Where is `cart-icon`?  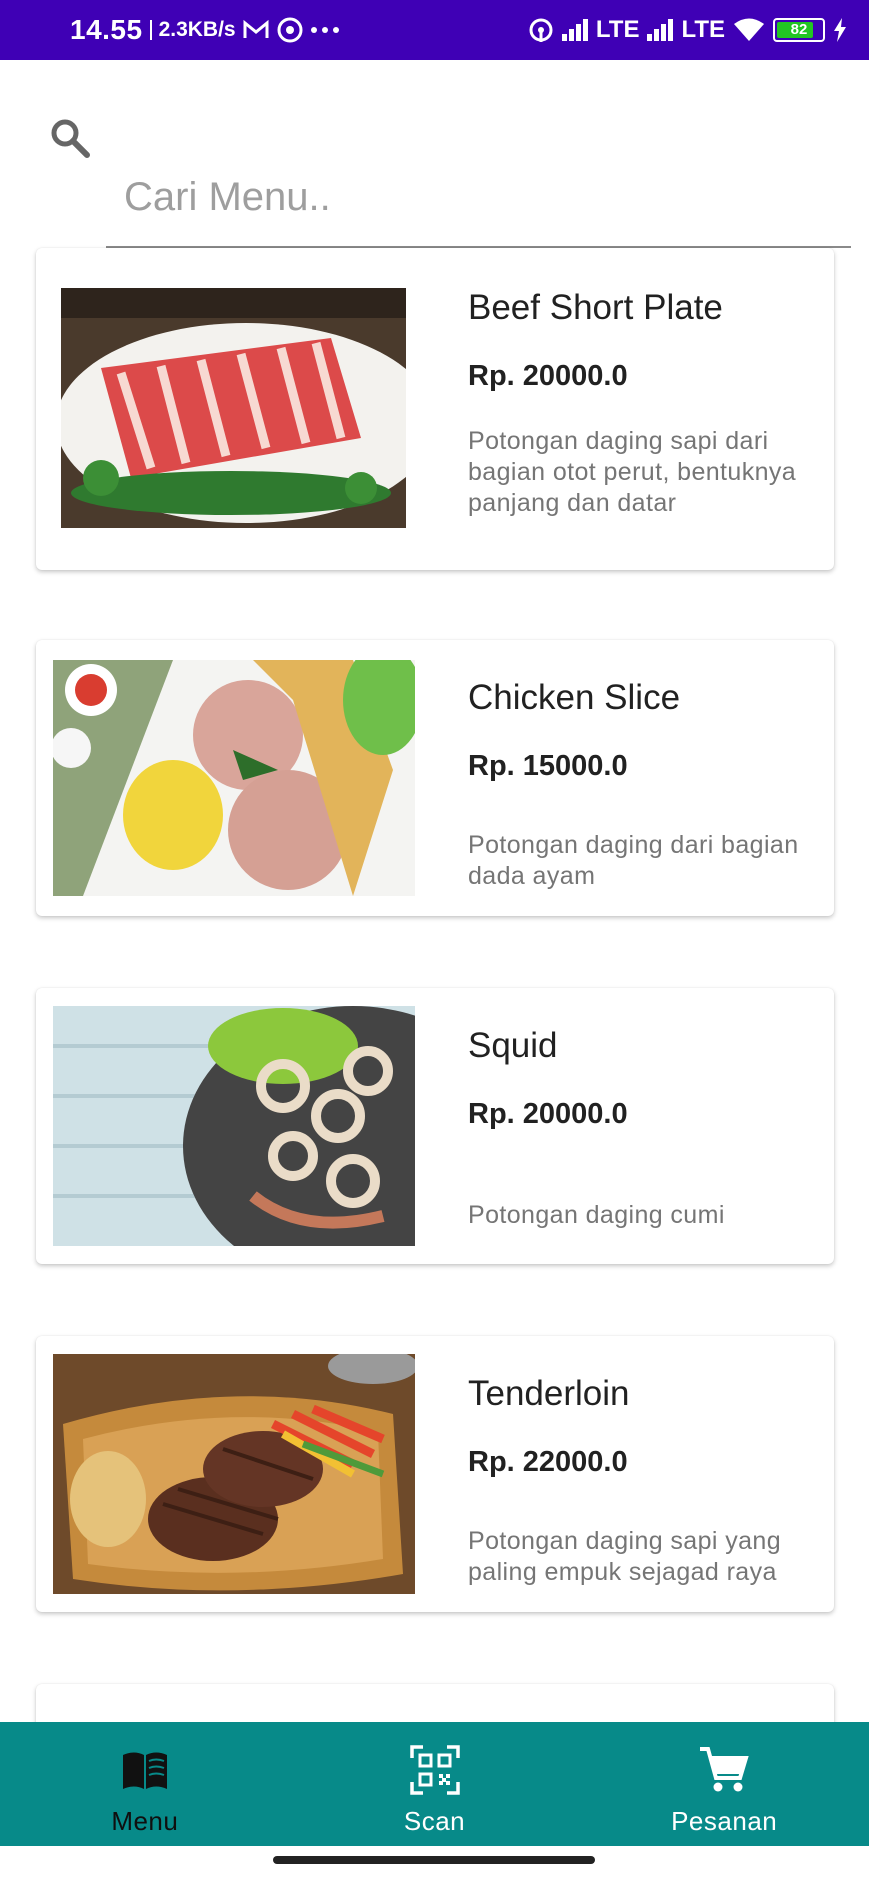 cart-icon is located at coordinates (724, 1769).